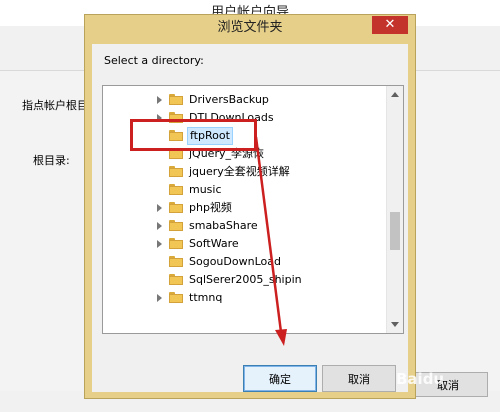  Describe the element at coordinates (206, 297) in the screenshot. I see `tree-item-label: ttmnq` at that location.